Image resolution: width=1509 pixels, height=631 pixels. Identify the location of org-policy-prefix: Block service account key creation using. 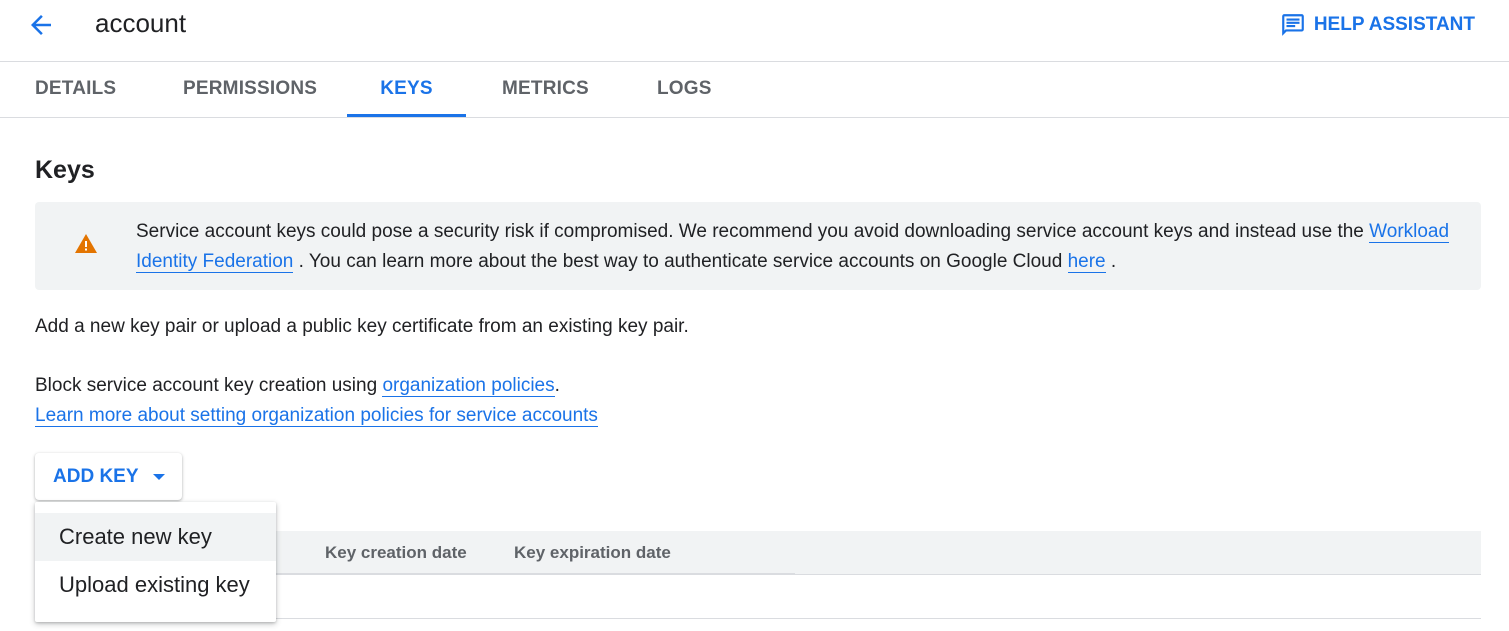
(209, 385).